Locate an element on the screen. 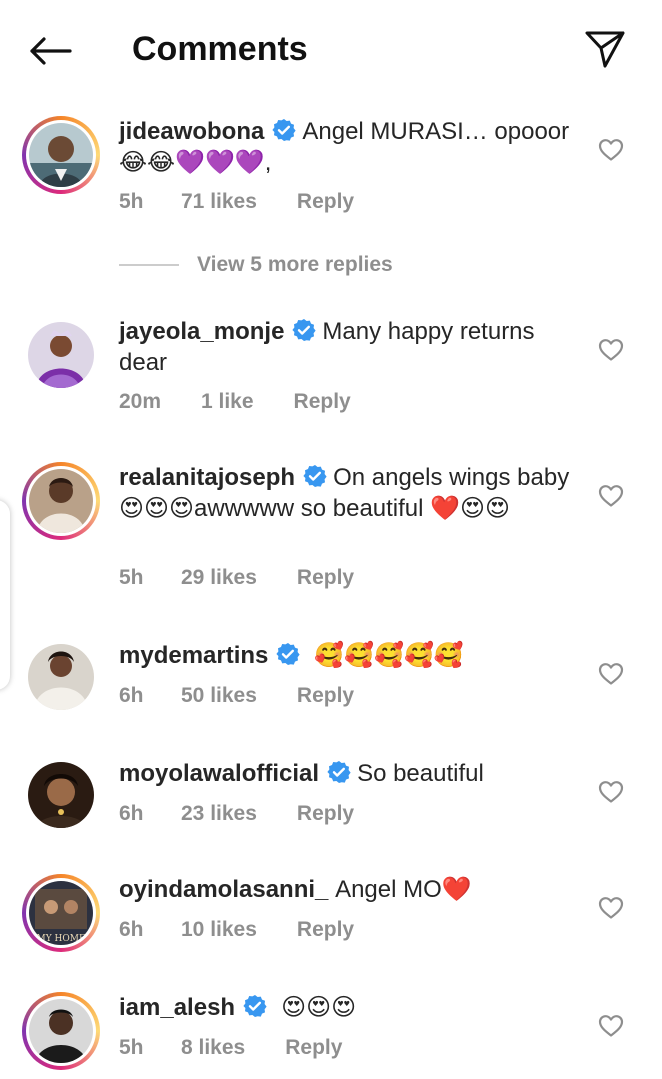 This screenshot has width=662, height=1079. comment-likes: 1 like is located at coordinates (227, 402).